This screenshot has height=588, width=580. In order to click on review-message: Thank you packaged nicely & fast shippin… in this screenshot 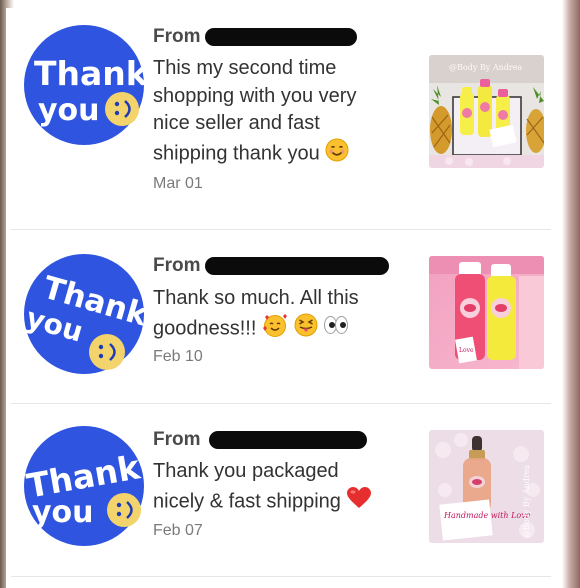, I will do `click(283, 488)`.